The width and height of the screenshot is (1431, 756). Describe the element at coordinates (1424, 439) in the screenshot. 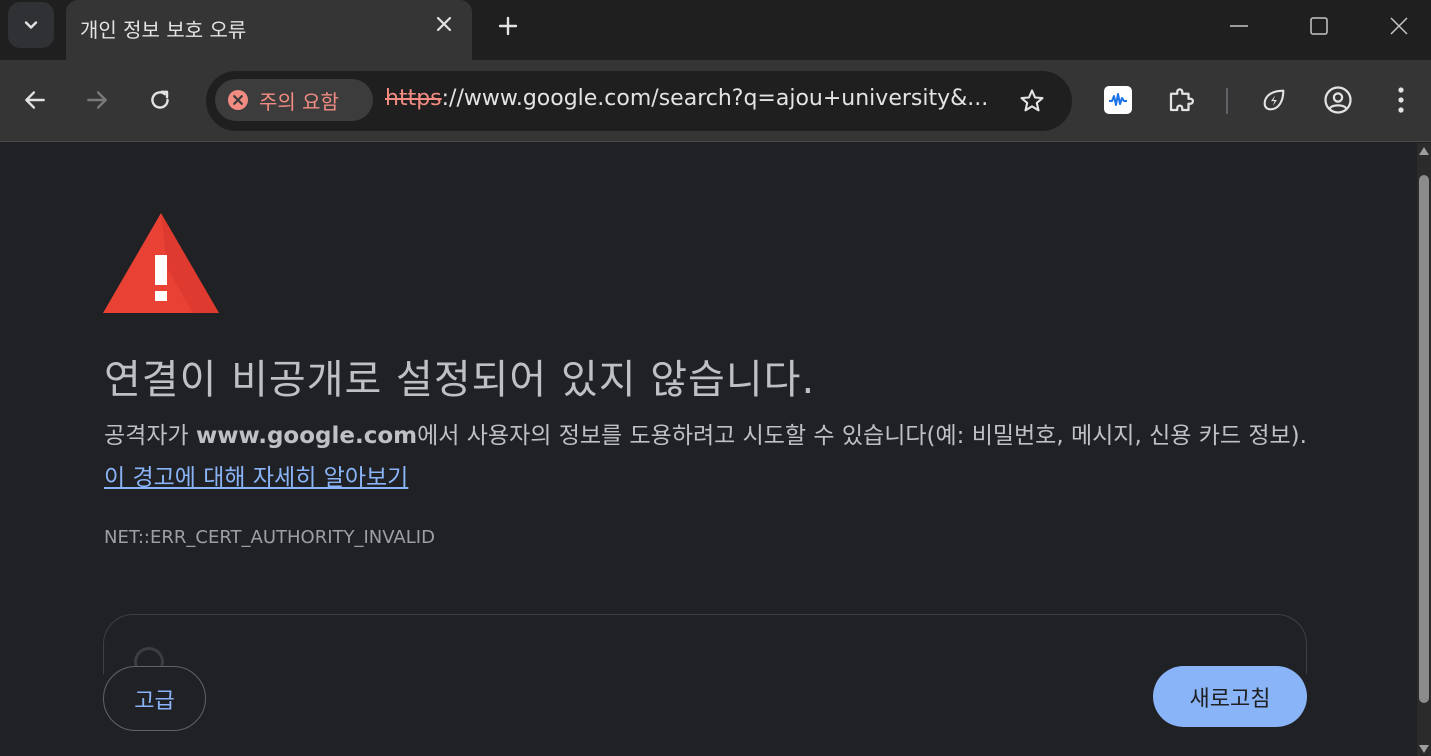

I see `scroll-thumb` at that location.